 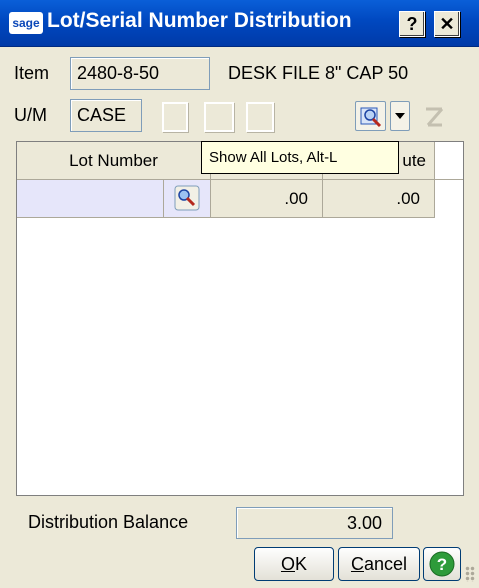 What do you see at coordinates (30, 115) in the screenshot?
I see `um-label: U/M` at bounding box center [30, 115].